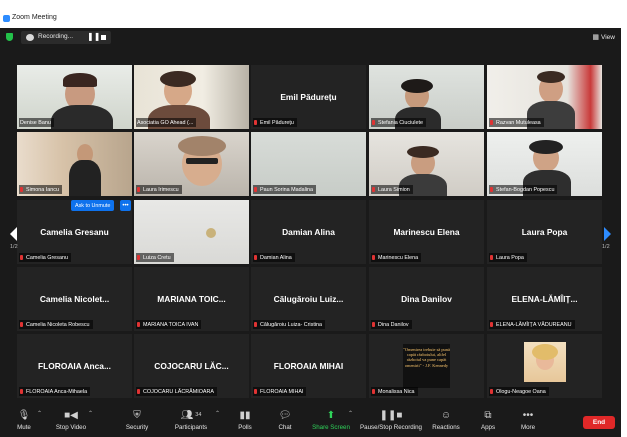 The width and height of the screenshot is (627, 437). I want to click on participant-big-name: Emil Pădurețu, so click(308, 97).